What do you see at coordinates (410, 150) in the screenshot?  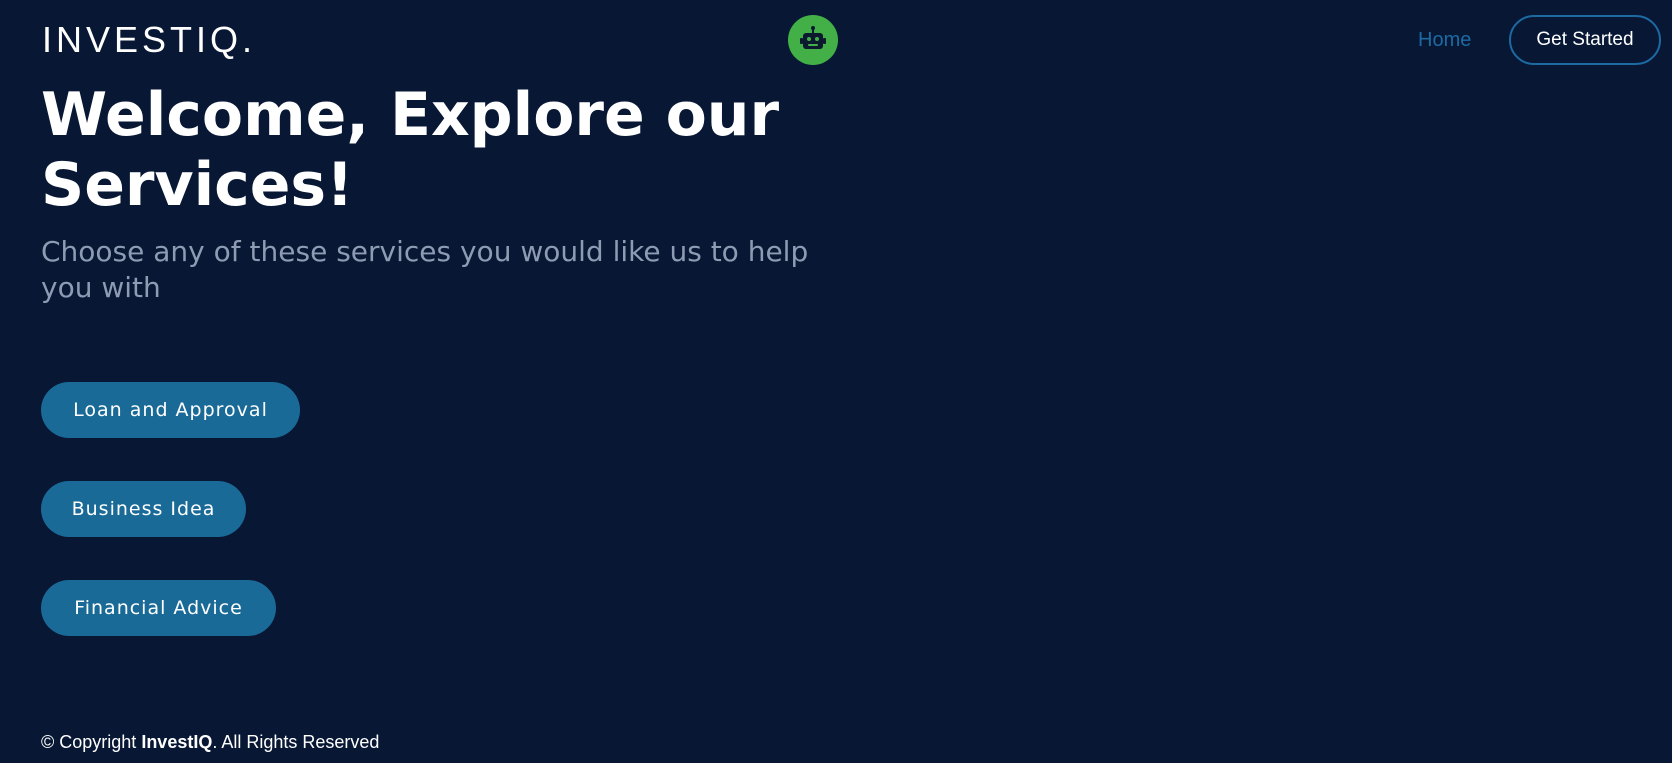 I see `page-title: Welcome, Explore our Services!` at bounding box center [410, 150].